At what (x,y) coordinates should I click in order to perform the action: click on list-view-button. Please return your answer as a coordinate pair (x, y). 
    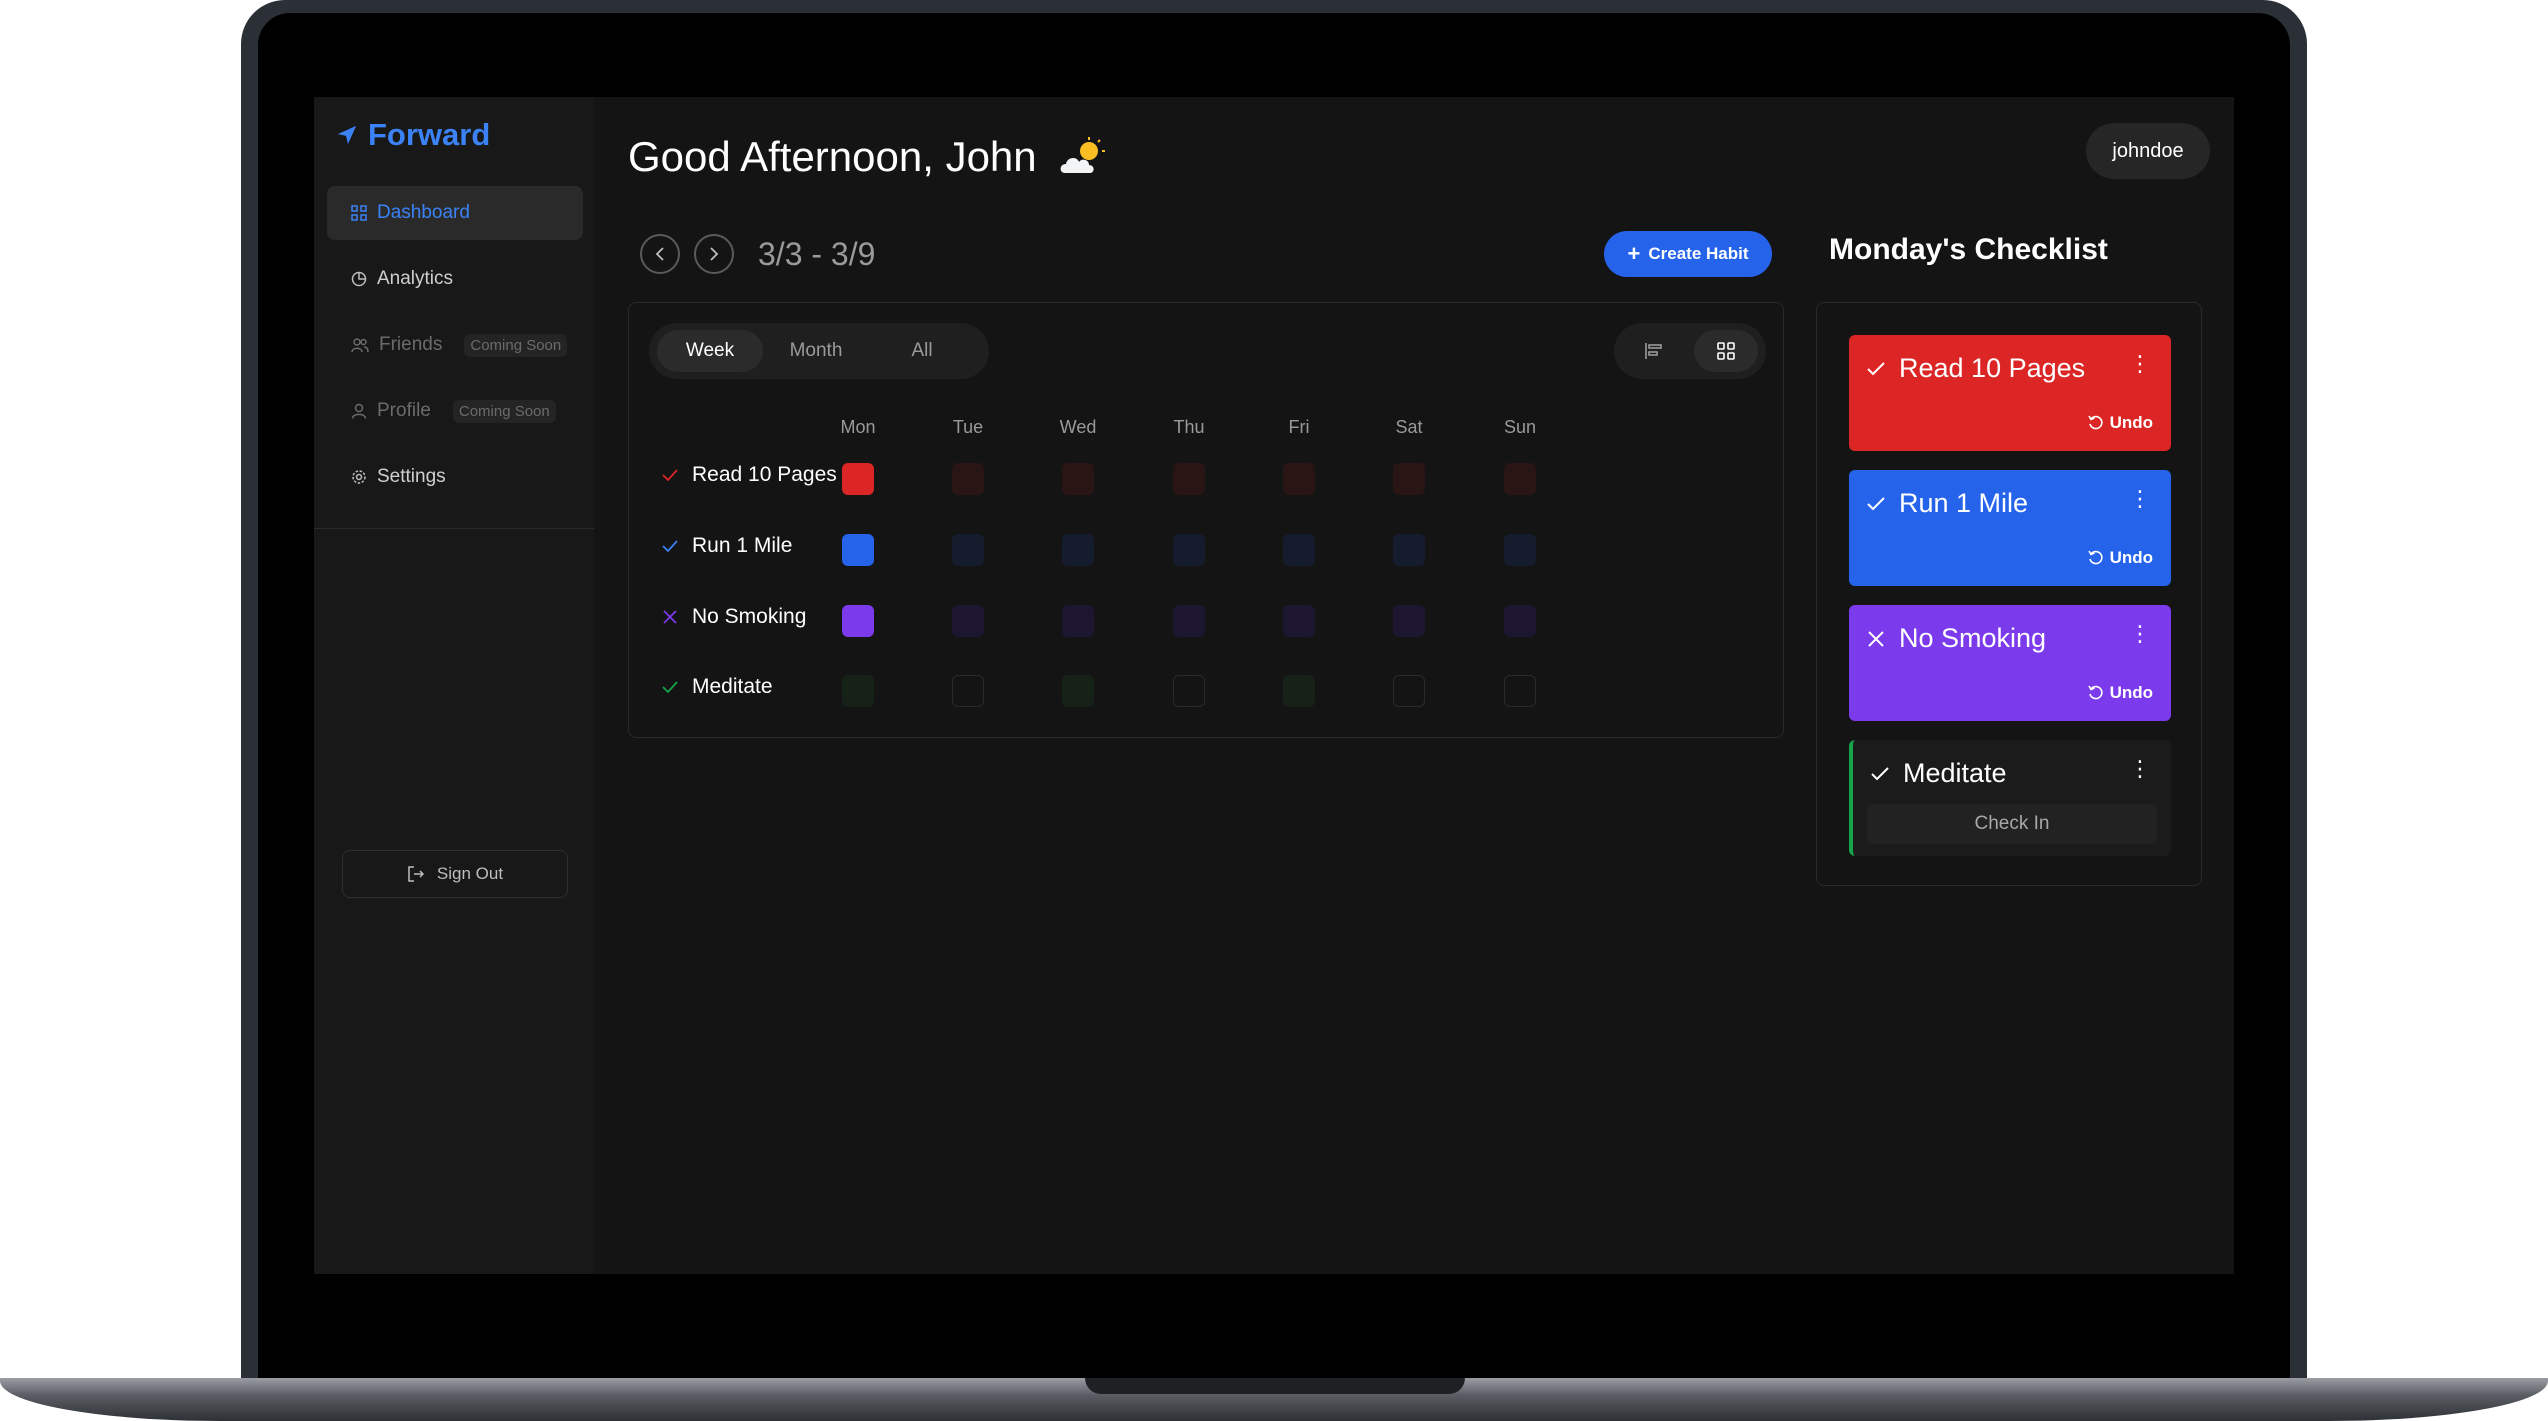
    Looking at the image, I should click on (1654, 351).